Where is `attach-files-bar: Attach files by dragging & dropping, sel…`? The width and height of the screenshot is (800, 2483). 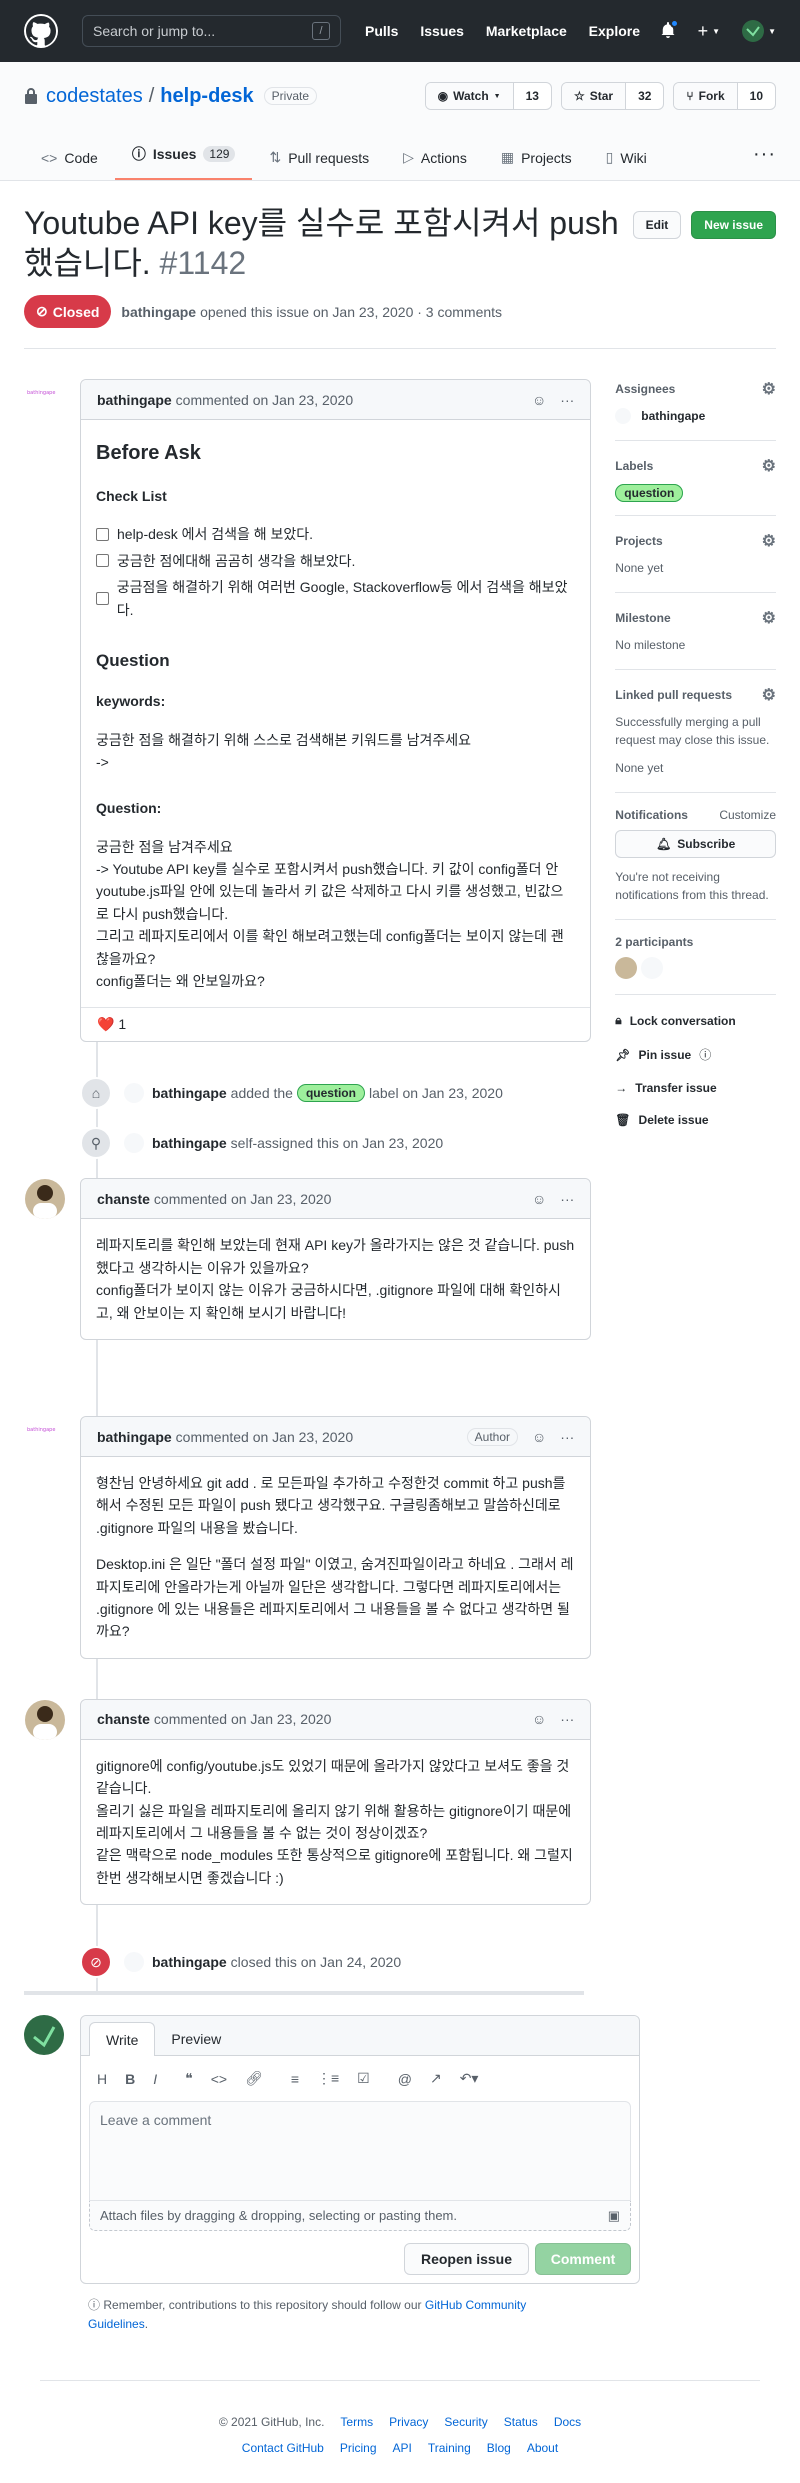 attach-files-bar: Attach files by dragging & dropping, sel… is located at coordinates (360, 2216).